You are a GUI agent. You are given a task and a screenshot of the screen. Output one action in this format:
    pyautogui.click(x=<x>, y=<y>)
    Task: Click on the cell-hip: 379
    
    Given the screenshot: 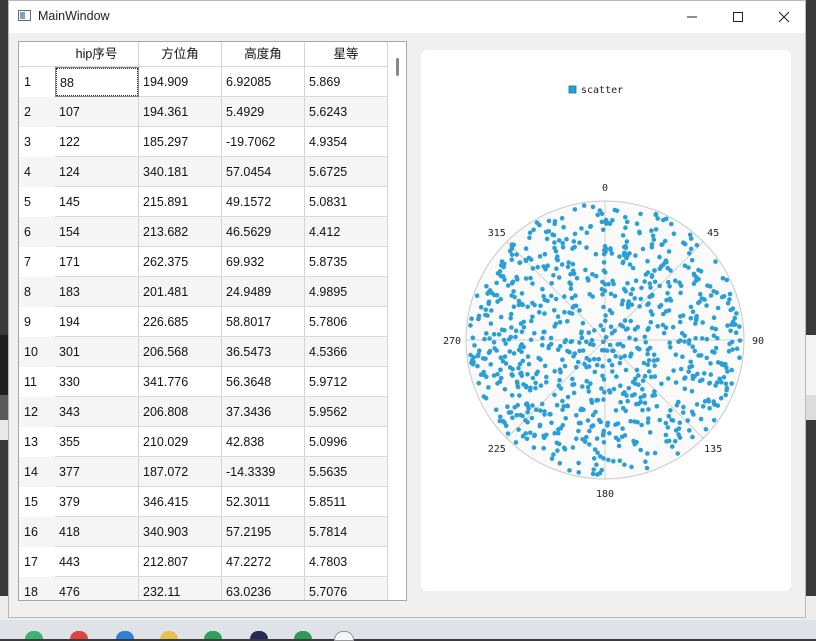 What is the action you would take?
    pyautogui.click(x=97, y=502)
    